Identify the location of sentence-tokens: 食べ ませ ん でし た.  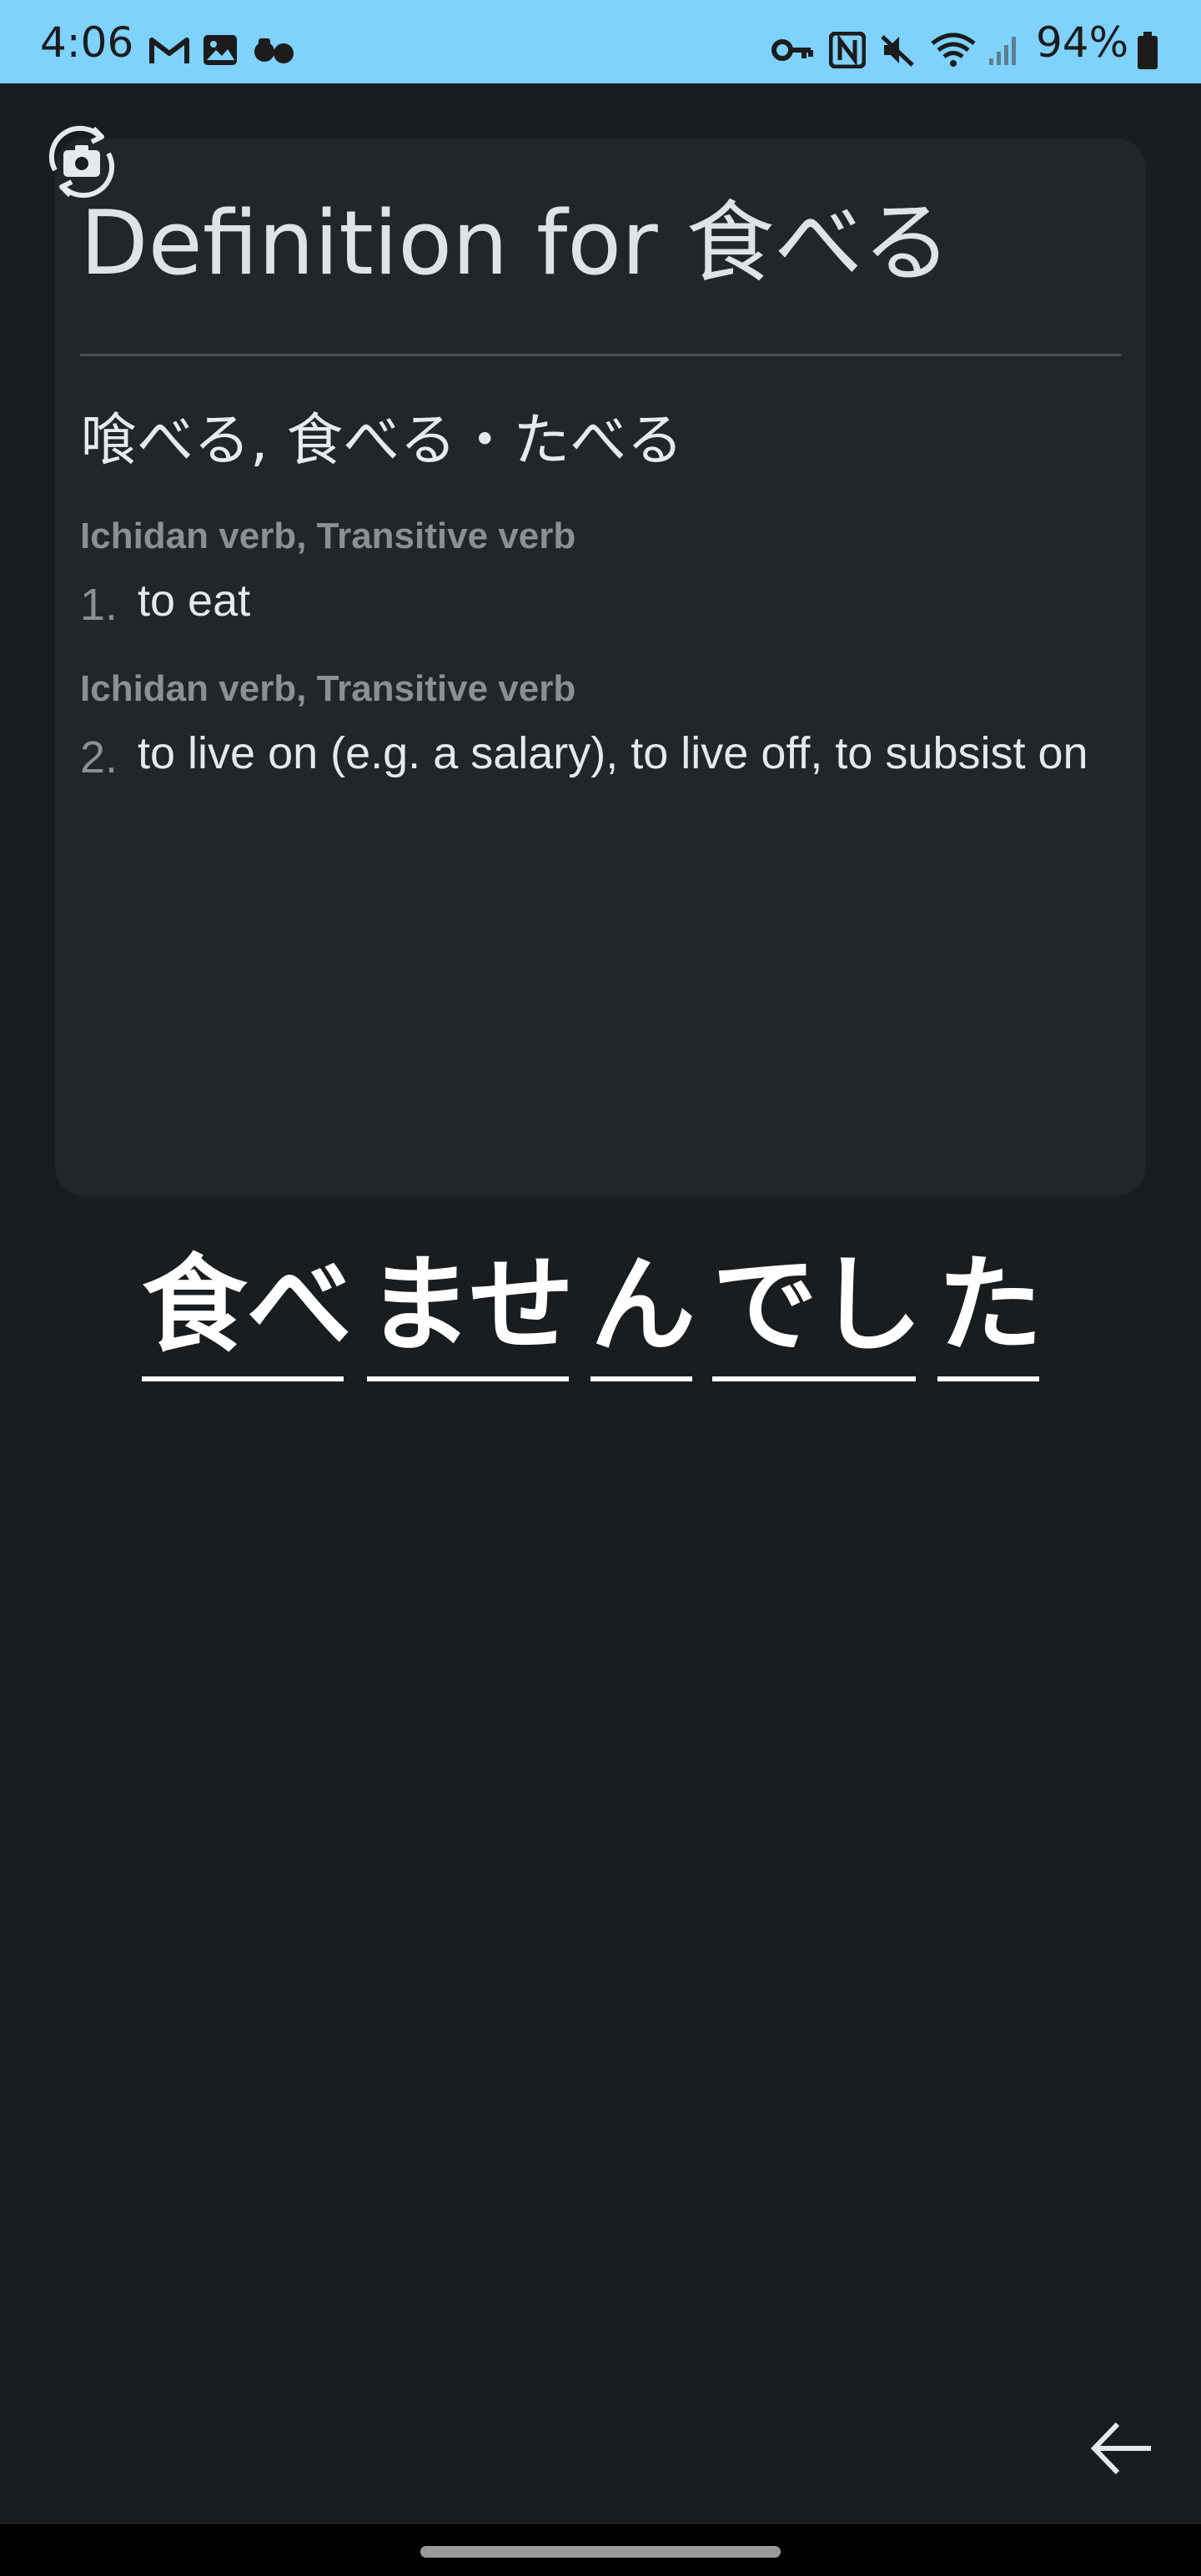
(620, 1318).